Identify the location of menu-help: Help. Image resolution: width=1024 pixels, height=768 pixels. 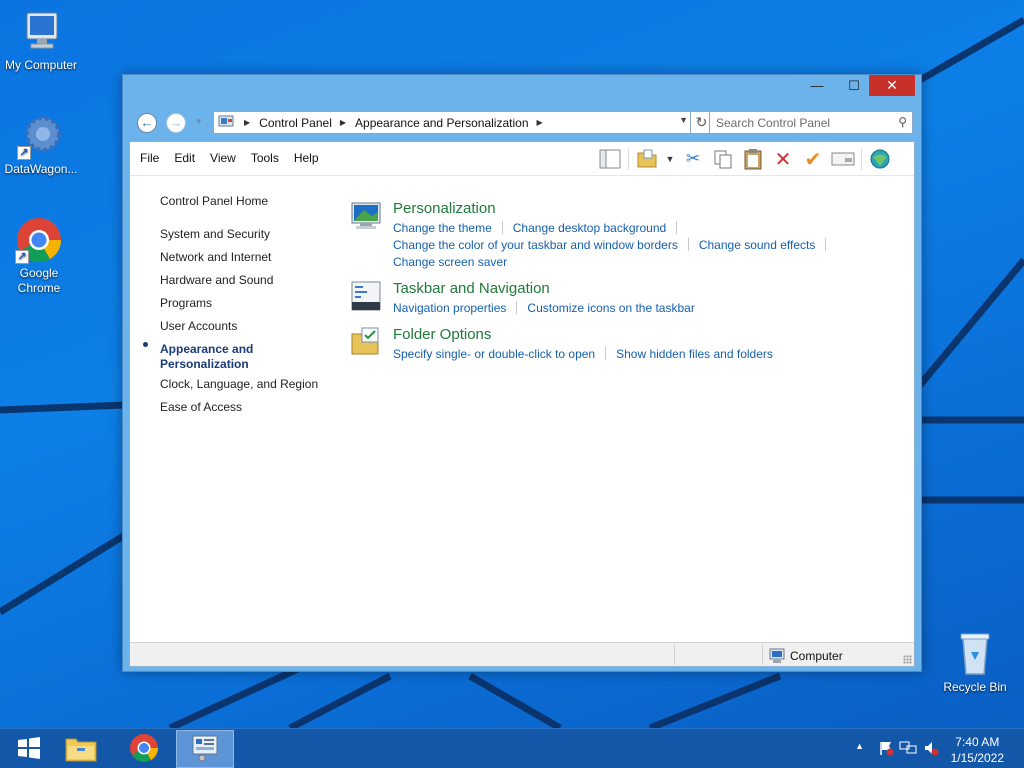
(306, 158).